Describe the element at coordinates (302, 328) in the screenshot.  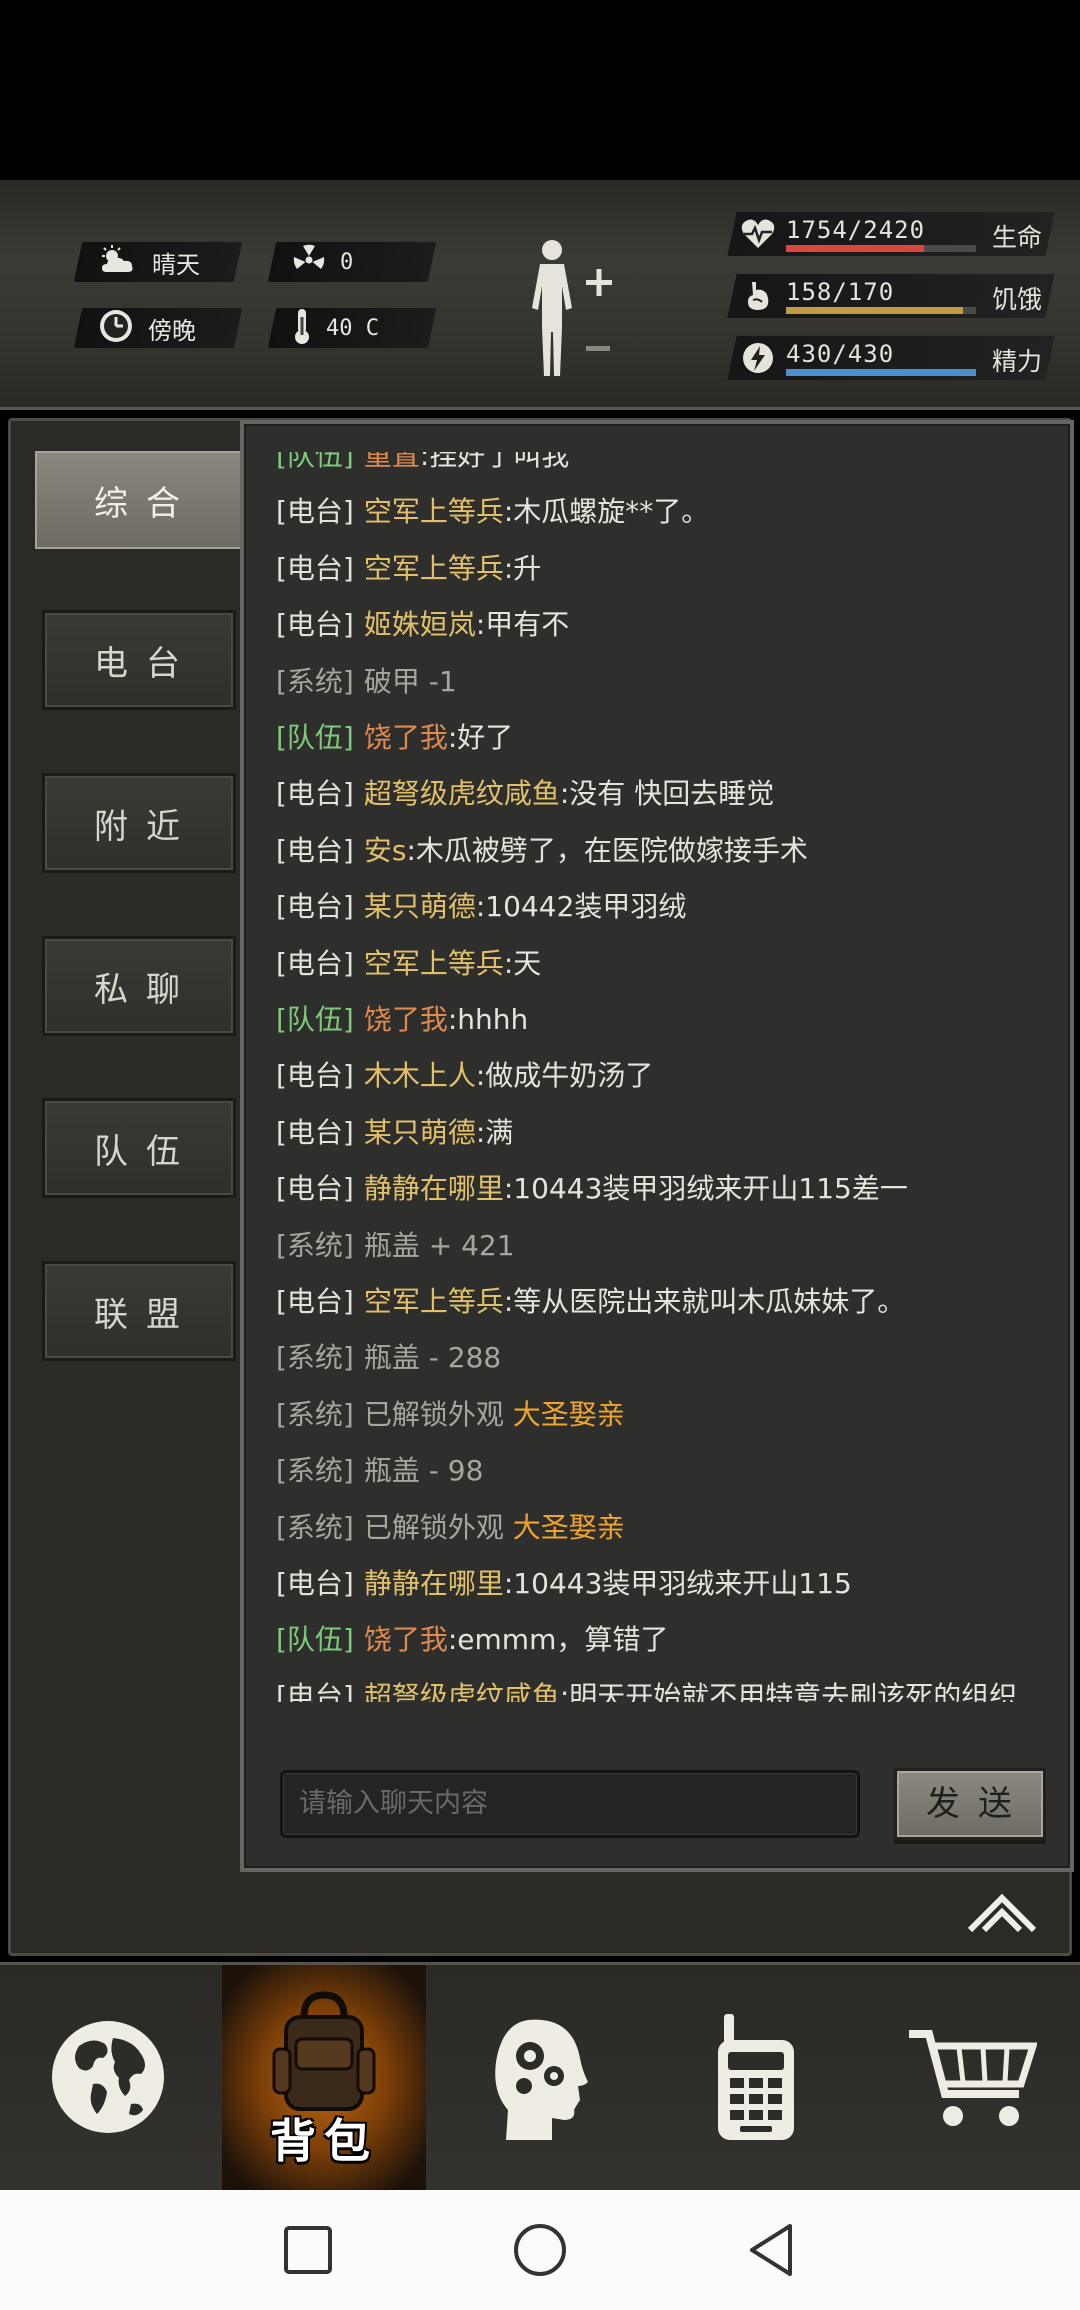
I see `thermometer-icon` at that location.